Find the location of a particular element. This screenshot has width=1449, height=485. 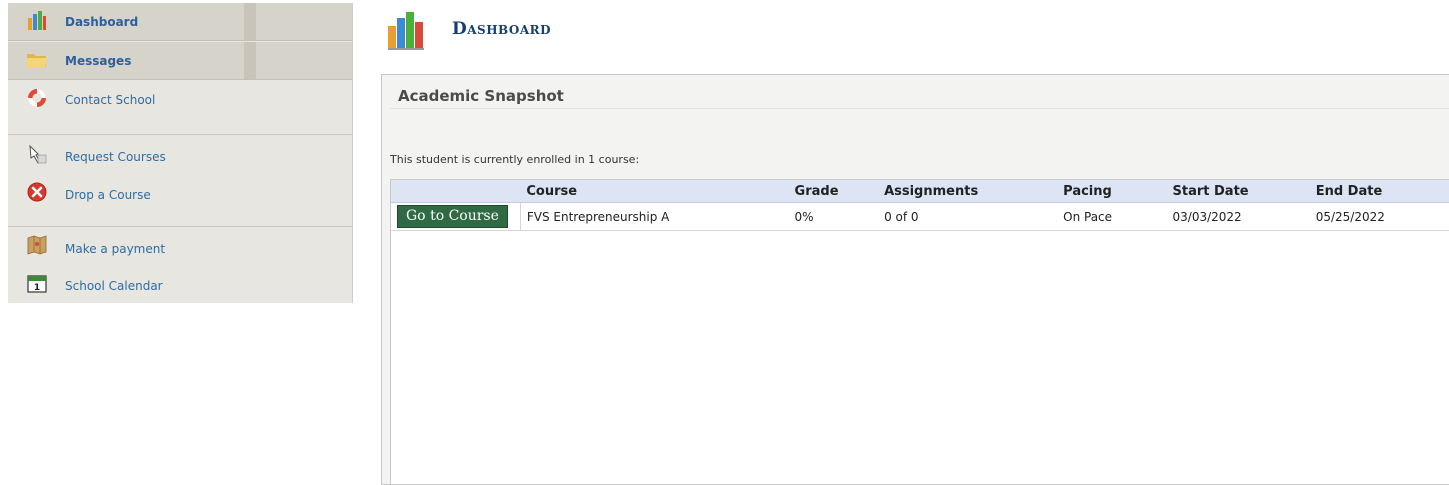

calendar-icon: 1 is located at coordinates (37, 284).